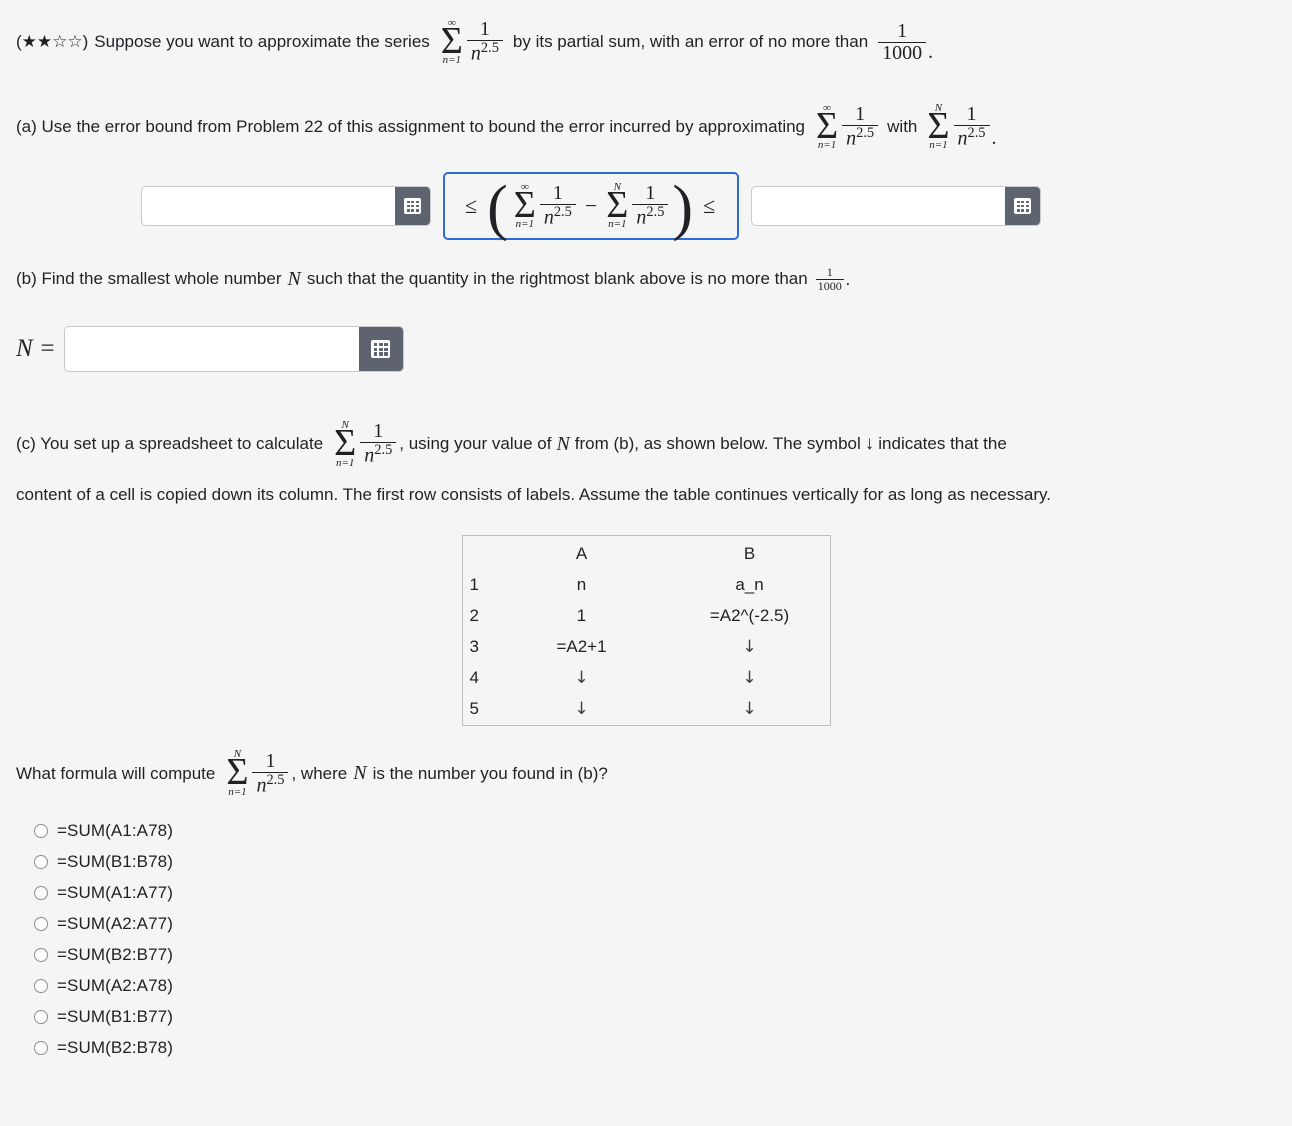  What do you see at coordinates (115, 862) in the screenshot?
I see `option-label-2: =SUM(B1:B78)` at bounding box center [115, 862].